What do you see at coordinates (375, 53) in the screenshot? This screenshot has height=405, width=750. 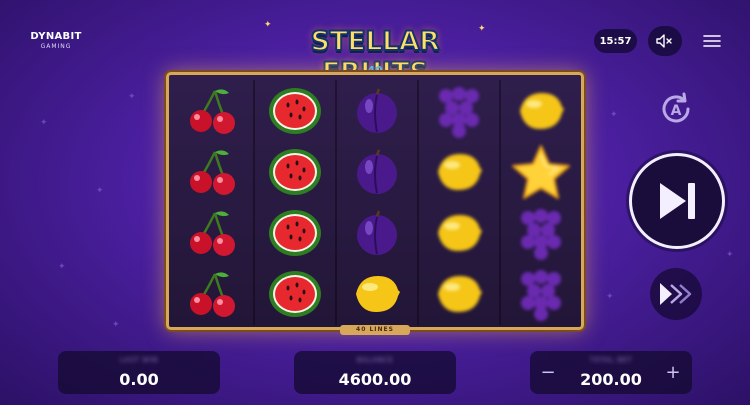 I see `game-logo: ✦ ✦ STELLAR FRUITS 40` at bounding box center [375, 53].